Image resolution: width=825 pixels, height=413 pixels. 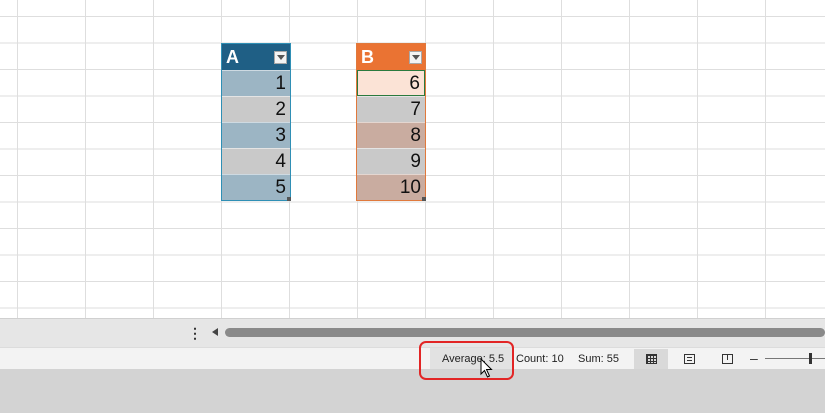 I want to click on sheet-options-icon: ⋮, so click(x=195, y=333).